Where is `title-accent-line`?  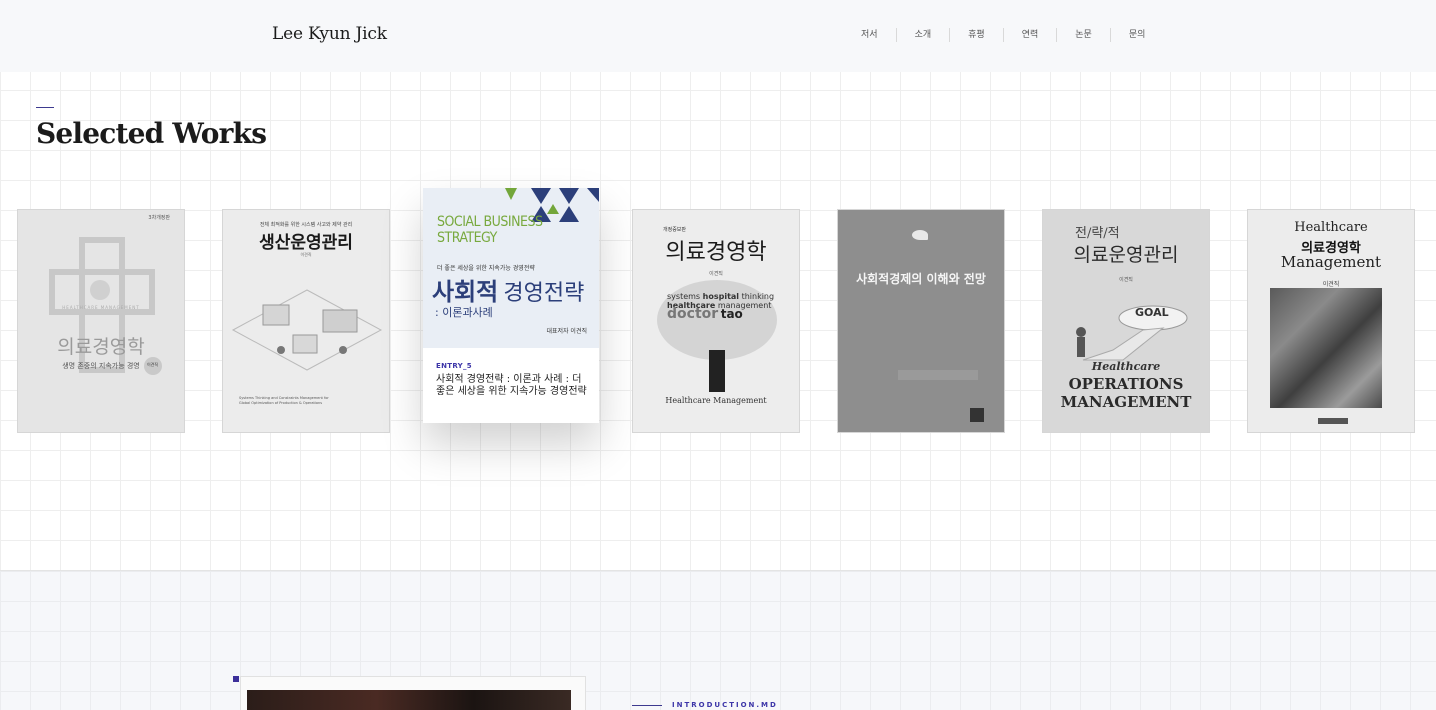
title-accent-line is located at coordinates (45, 107).